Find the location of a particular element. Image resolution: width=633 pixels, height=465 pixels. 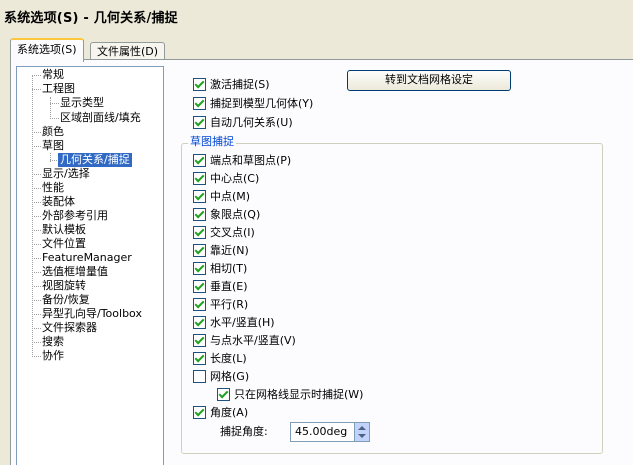

option-label: 只在网格线显示时捕捉(W) is located at coordinates (299, 394).